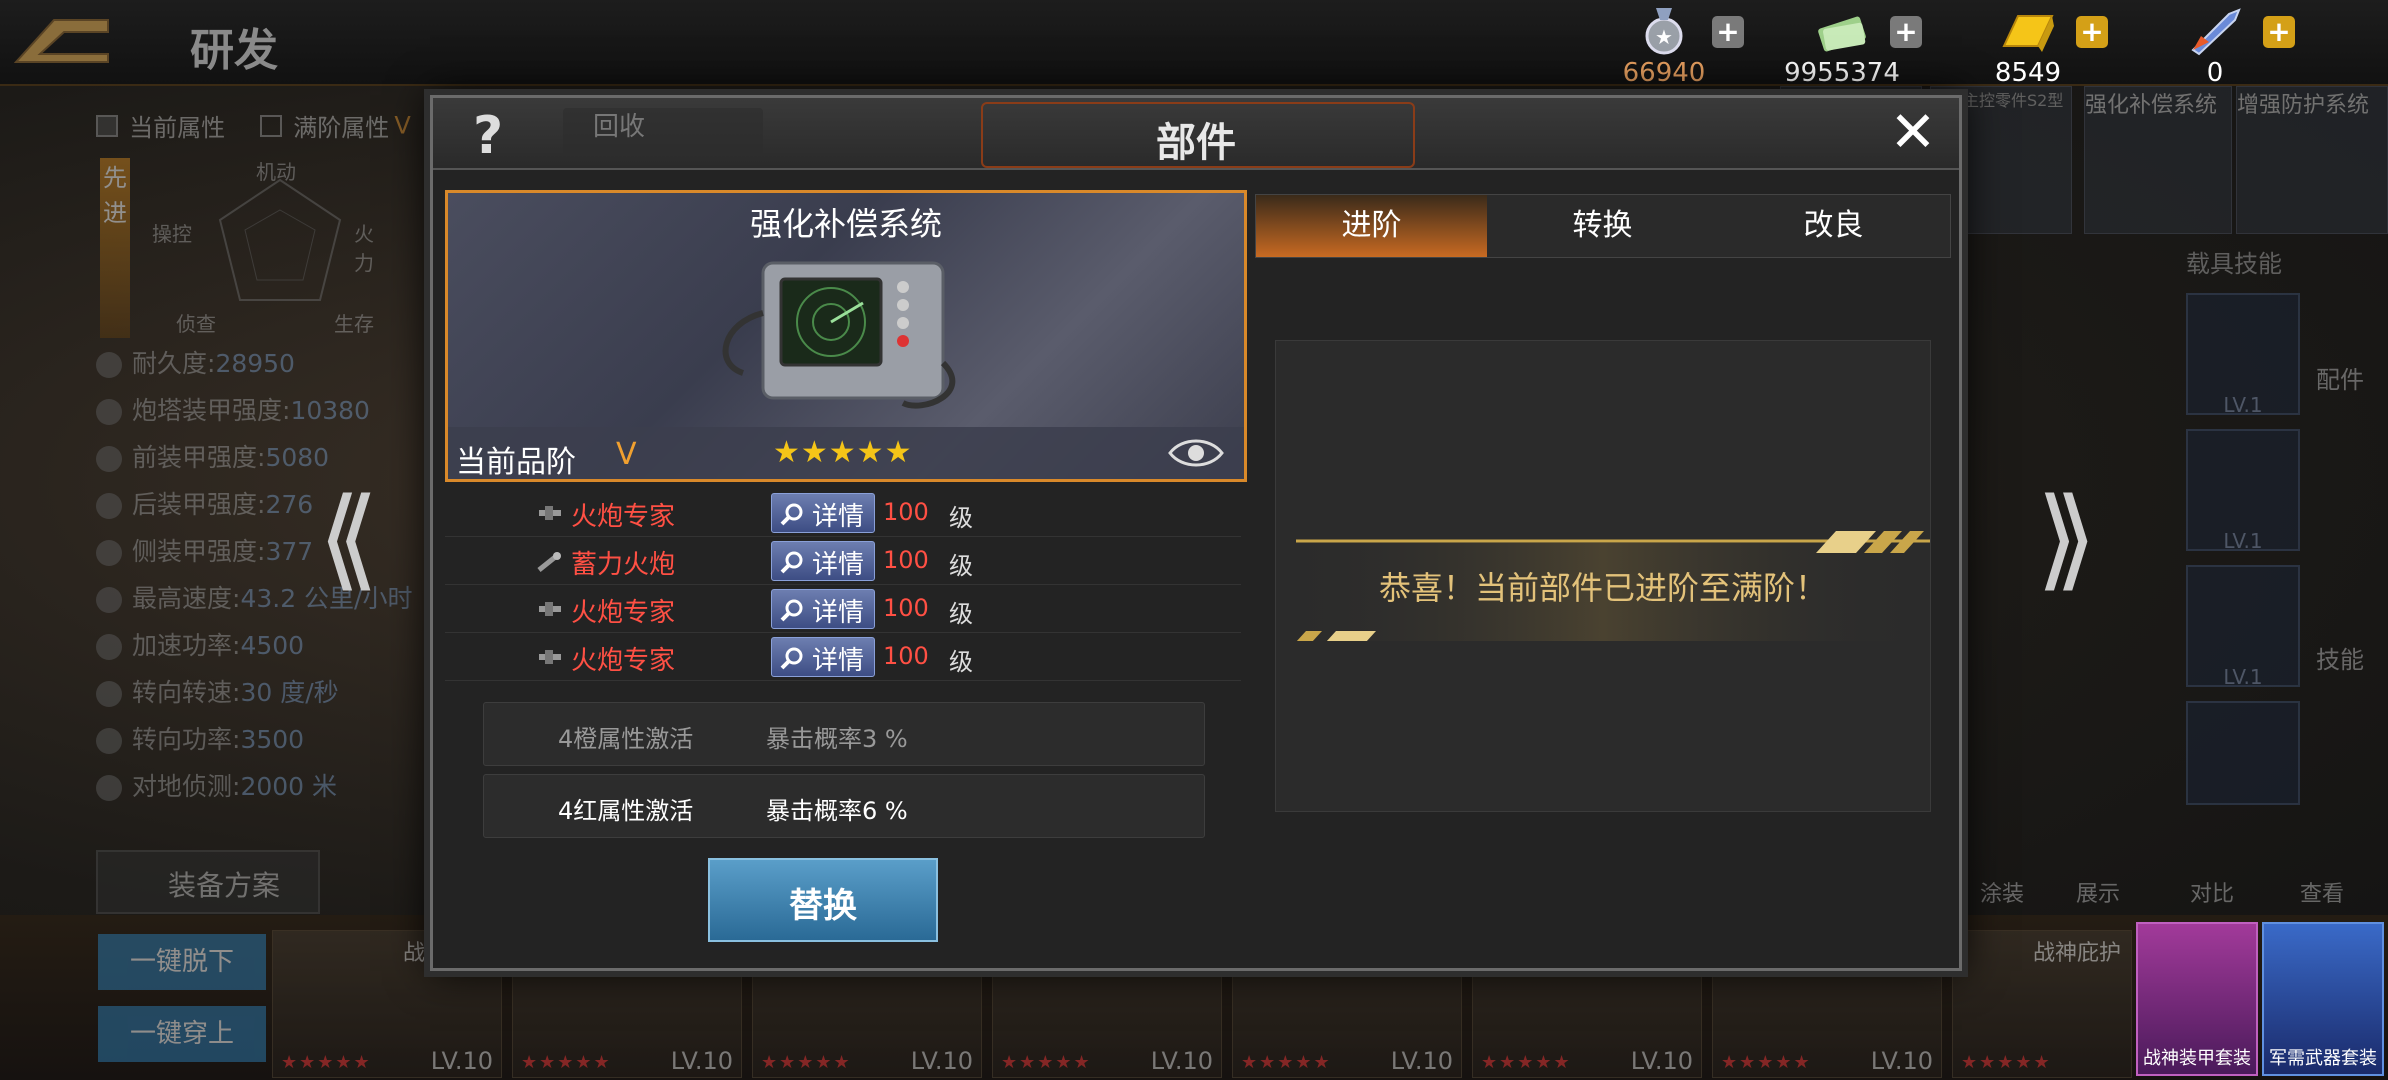  I want to click on parts-side-tab: 配件, so click(2340, 377).